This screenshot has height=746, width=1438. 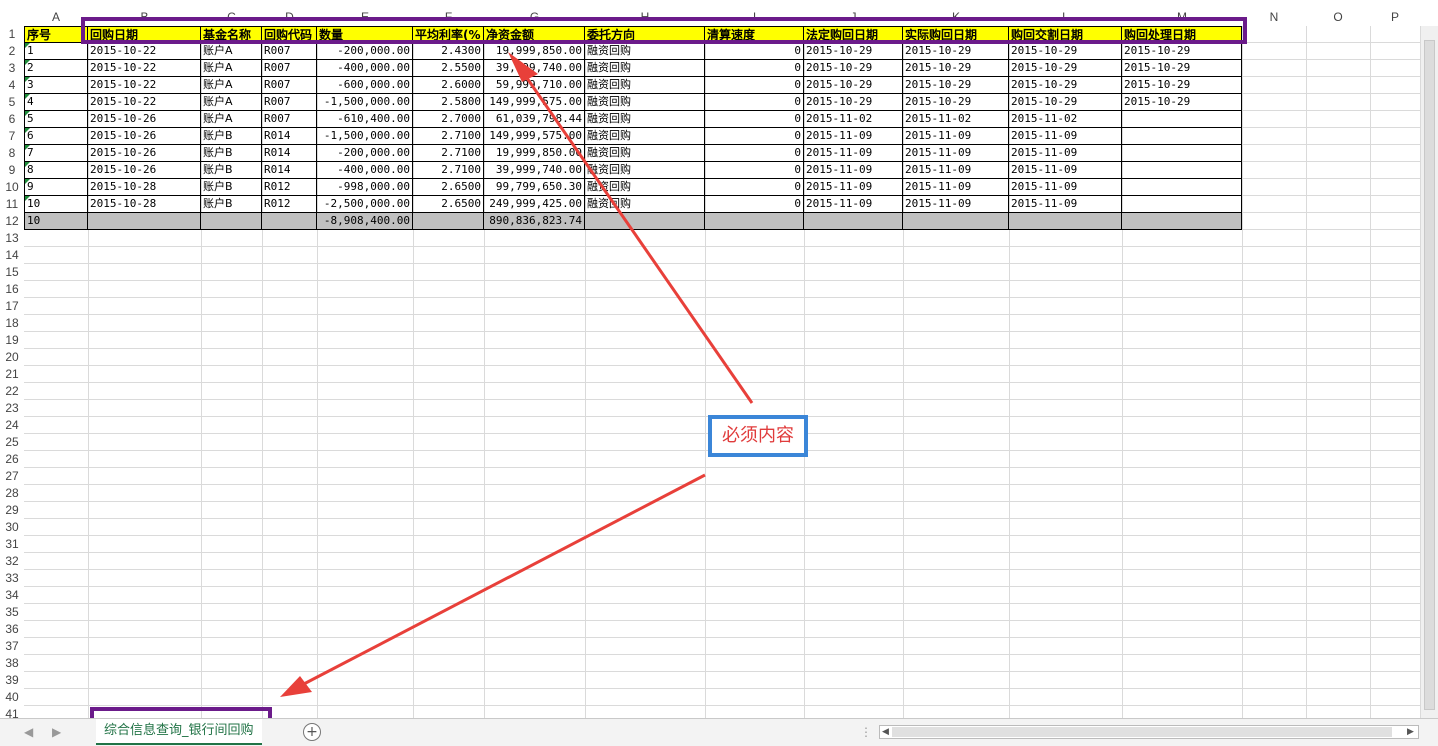 What do you see at coordinates (365, 85) in the screenshot?
I see `data-cell: -600,000.00` at bounding box center [365, 85].